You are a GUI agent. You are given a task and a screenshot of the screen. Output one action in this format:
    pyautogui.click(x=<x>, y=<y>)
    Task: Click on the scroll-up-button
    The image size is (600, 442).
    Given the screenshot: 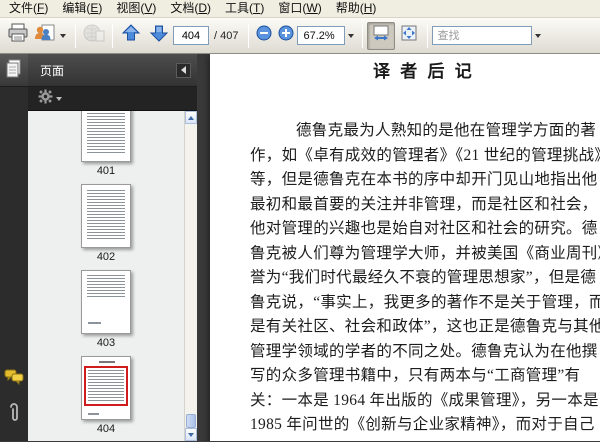 What is the action you would take?
    pyautogui.click(x=191, y=117)
    